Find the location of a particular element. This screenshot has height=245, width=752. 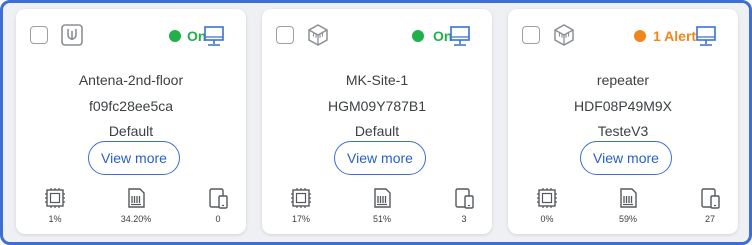

memory-usage-value: 34.20% is located at coordinates (136, 219).